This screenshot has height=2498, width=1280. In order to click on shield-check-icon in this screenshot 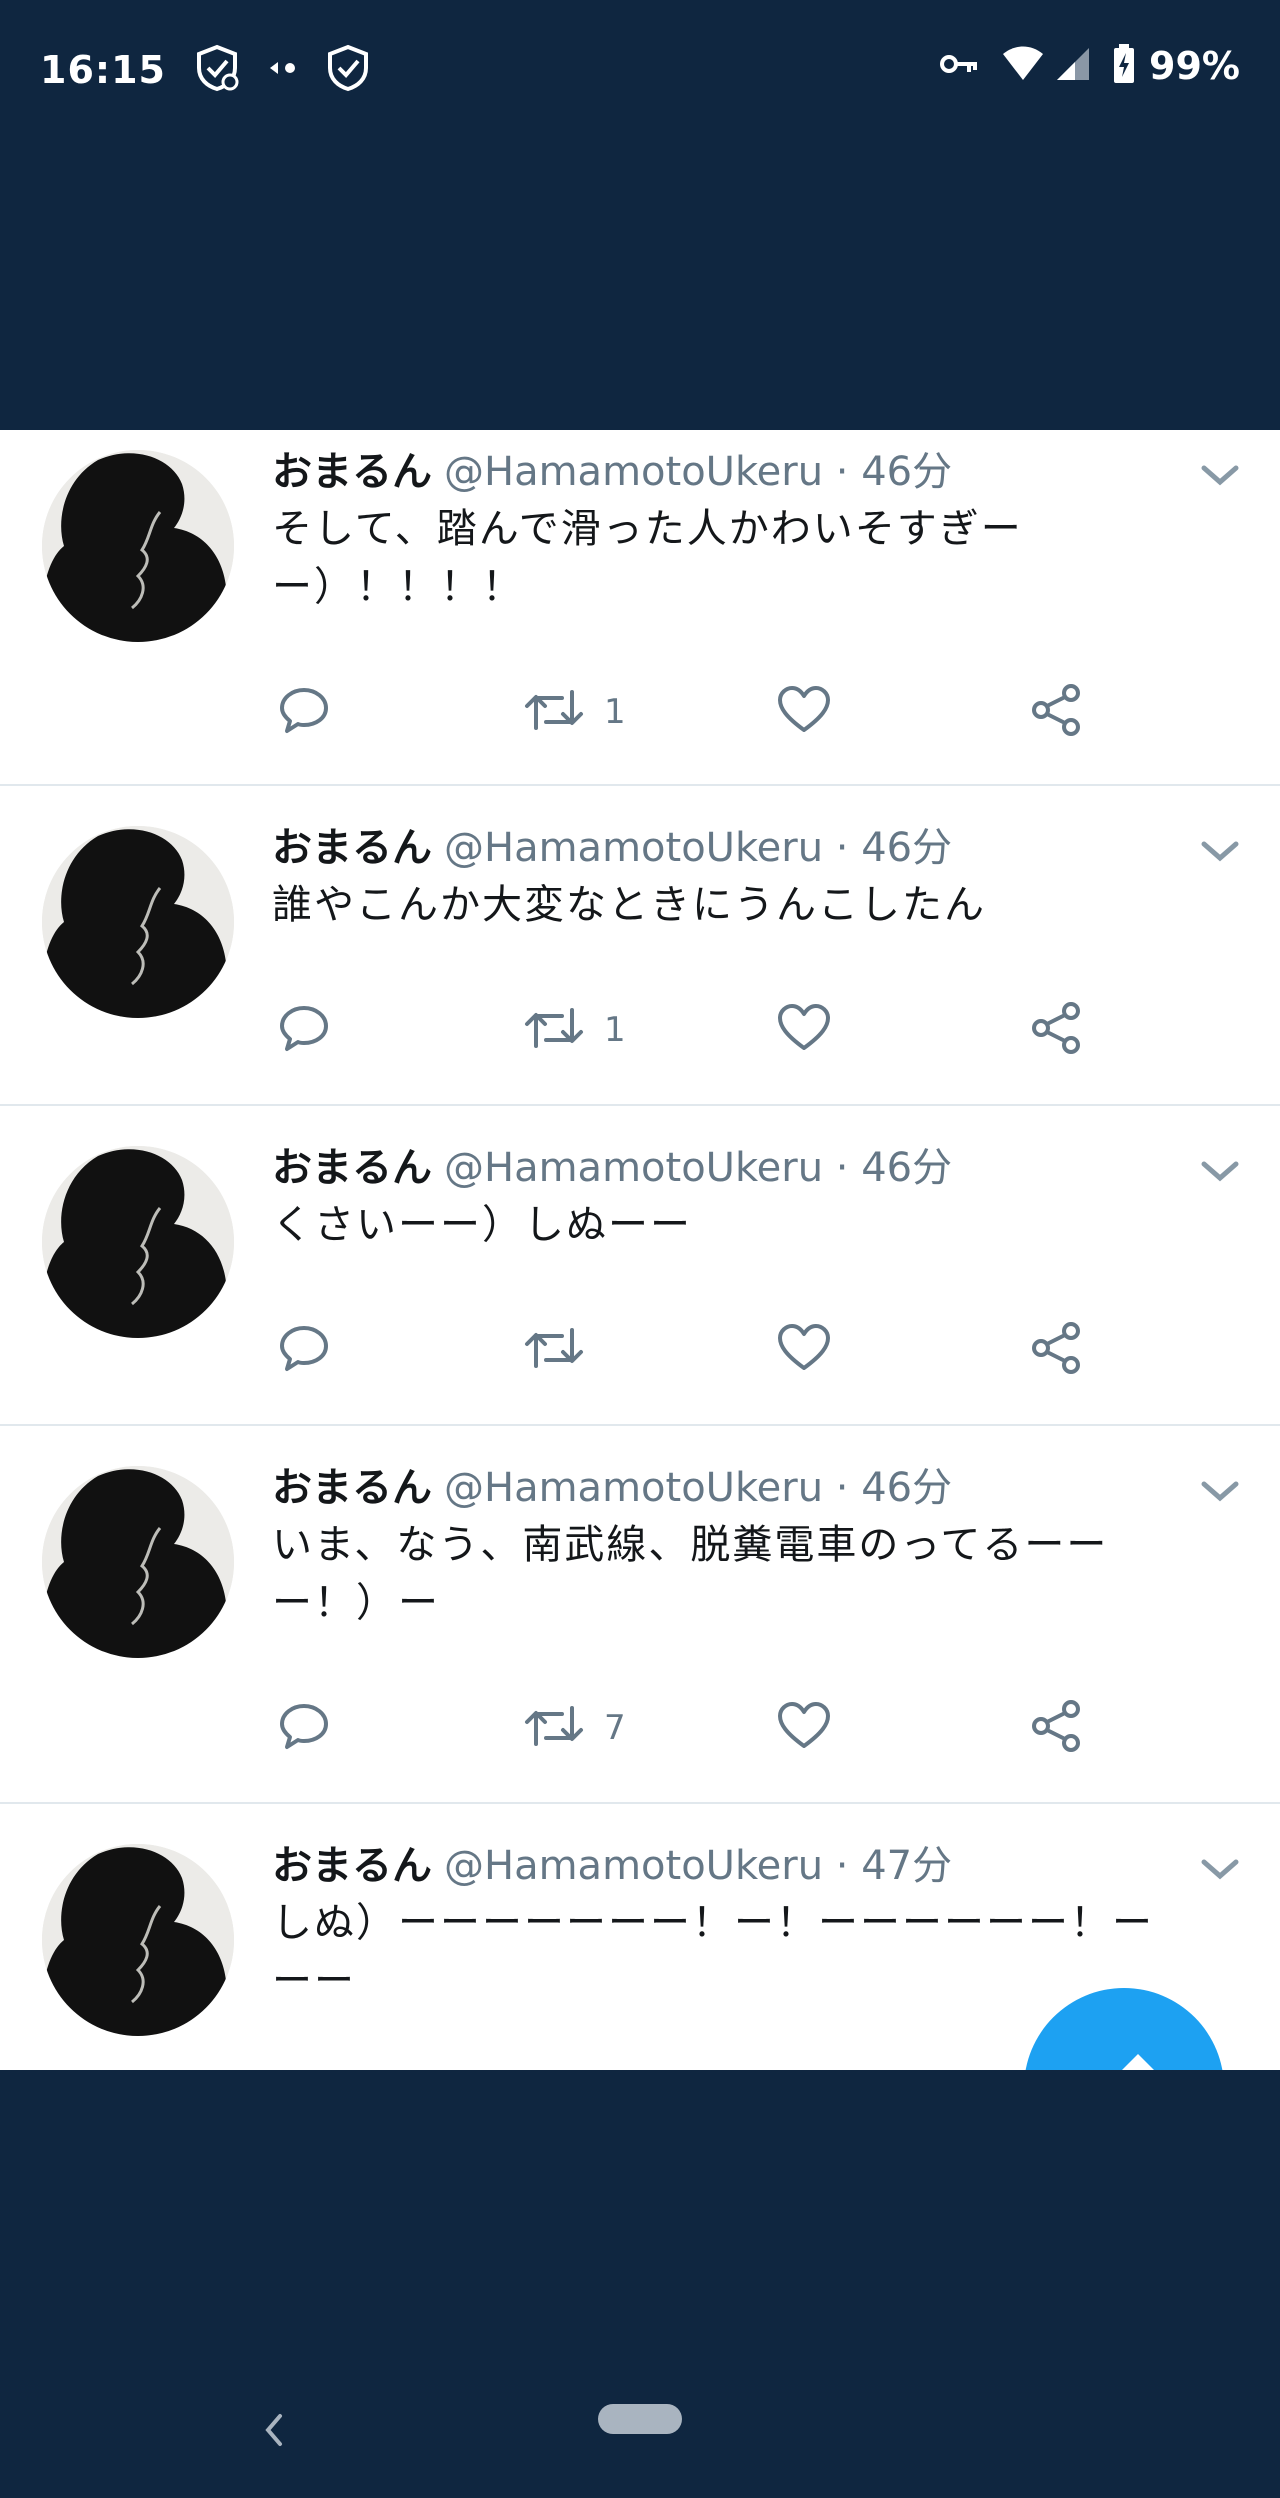, I will do `click(348, 70)`.